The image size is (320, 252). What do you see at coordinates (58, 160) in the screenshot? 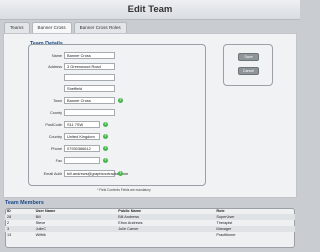
I see `fax-label: Fax` at bounding box center [58, 160].